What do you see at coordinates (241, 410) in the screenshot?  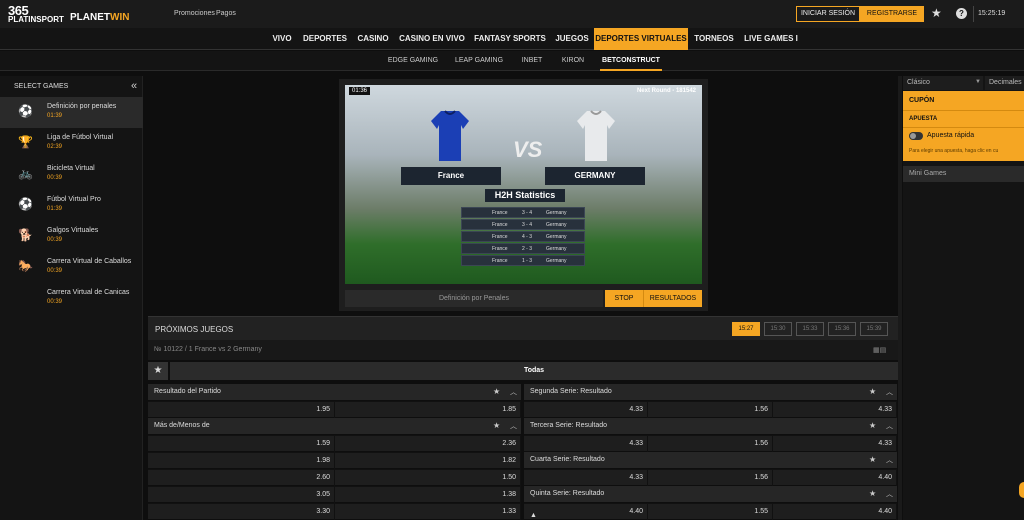 I see `odd-cell: 1.95` at bounding box center [241, 410].